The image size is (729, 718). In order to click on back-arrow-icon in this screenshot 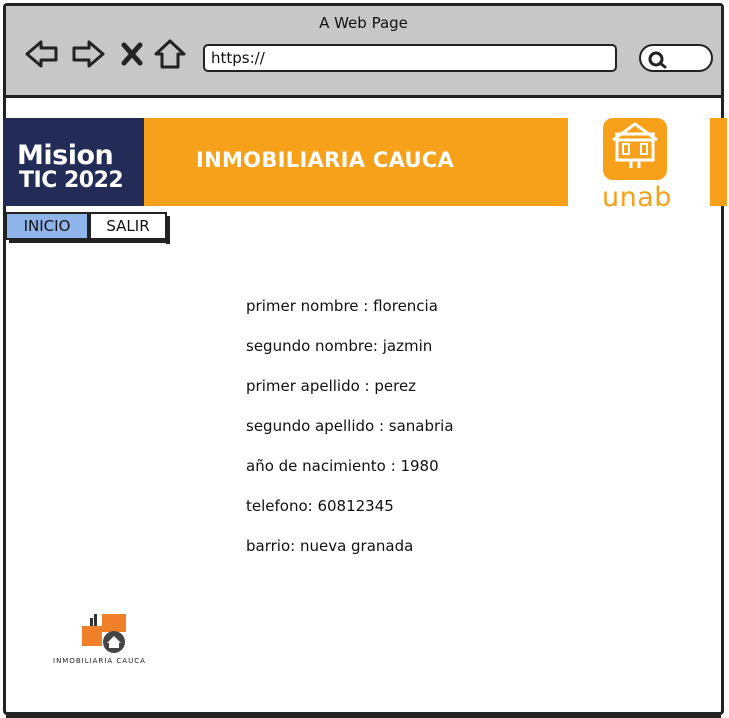, I will do `click(42, 54)`.